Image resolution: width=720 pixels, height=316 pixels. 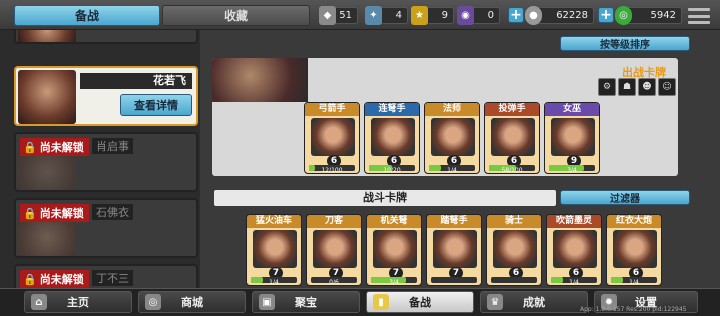 I want to click on treasure-icon: ▣, so click(x=267, y=302).